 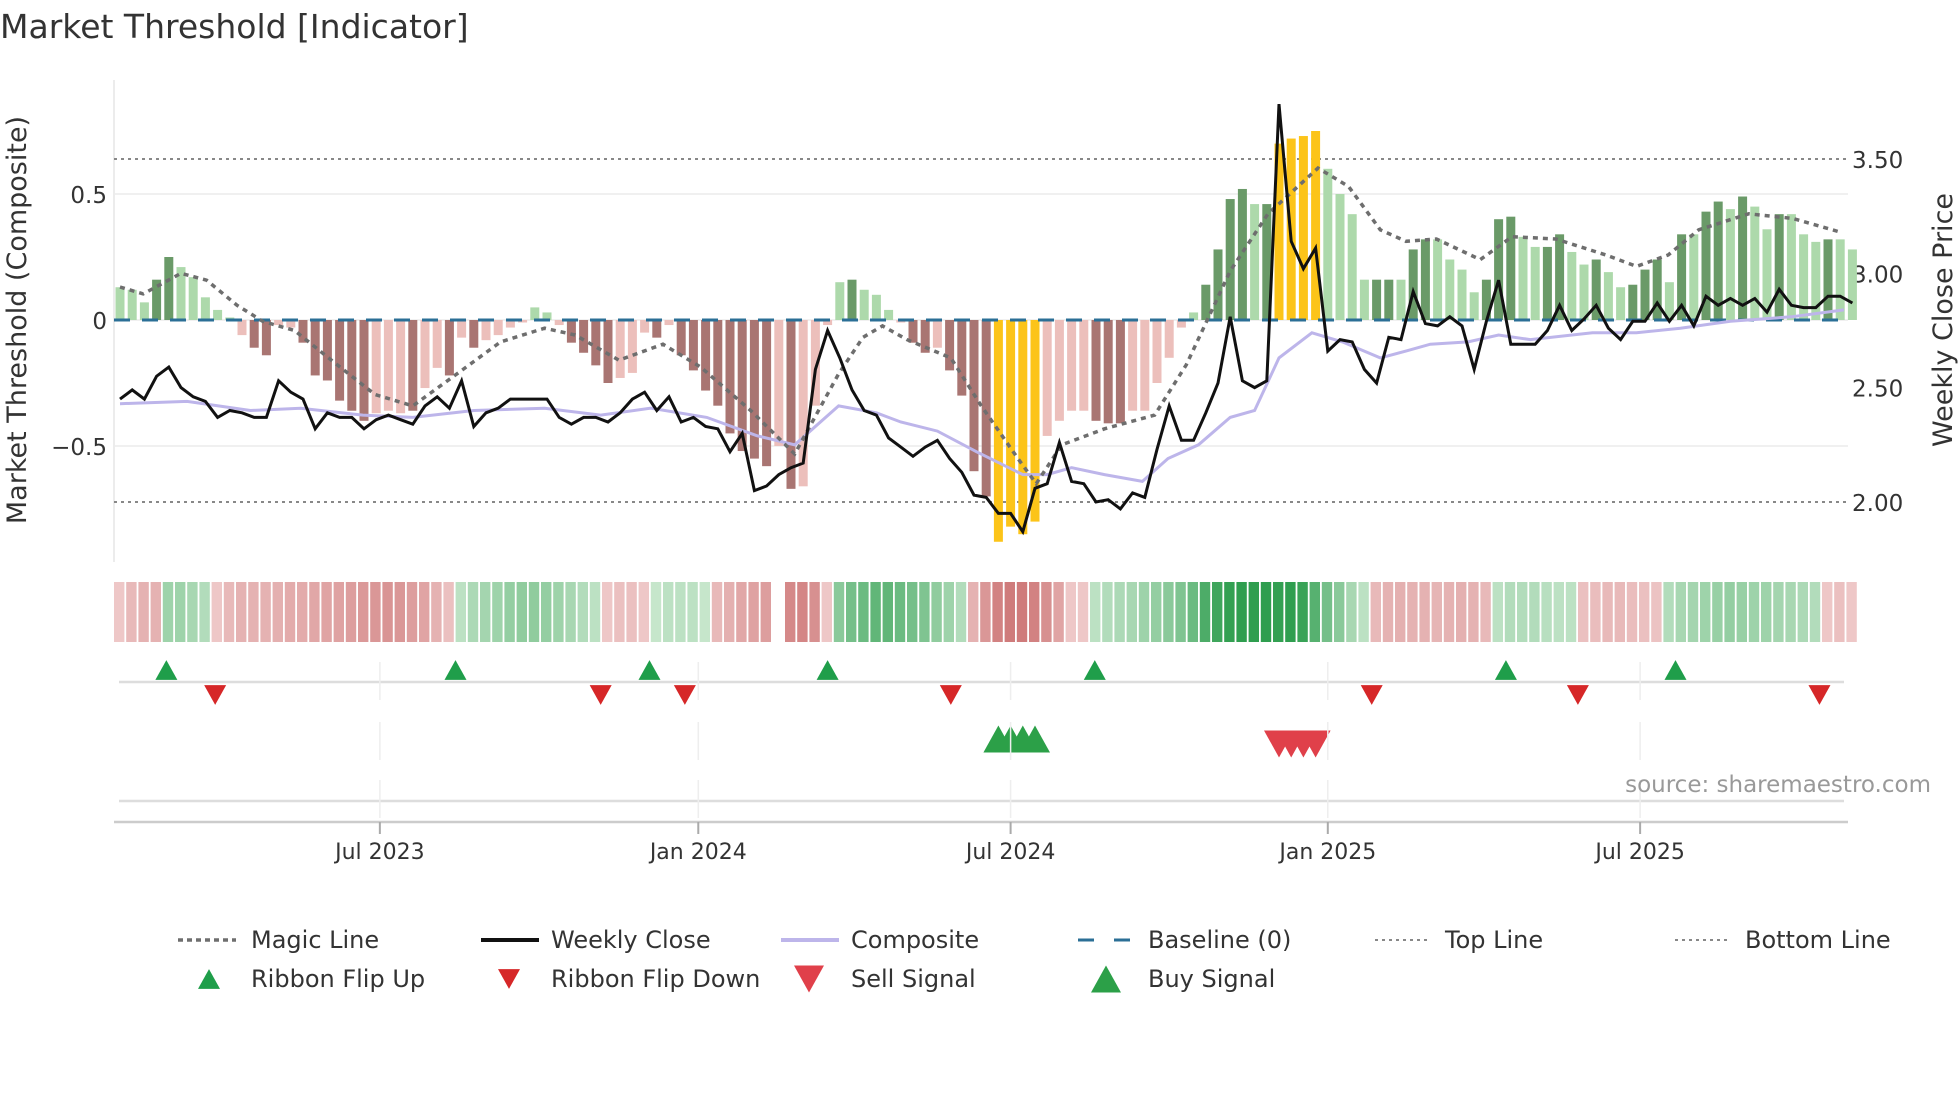 I want to click on legend-label: Sell Signal, so click(x=913, y=979).